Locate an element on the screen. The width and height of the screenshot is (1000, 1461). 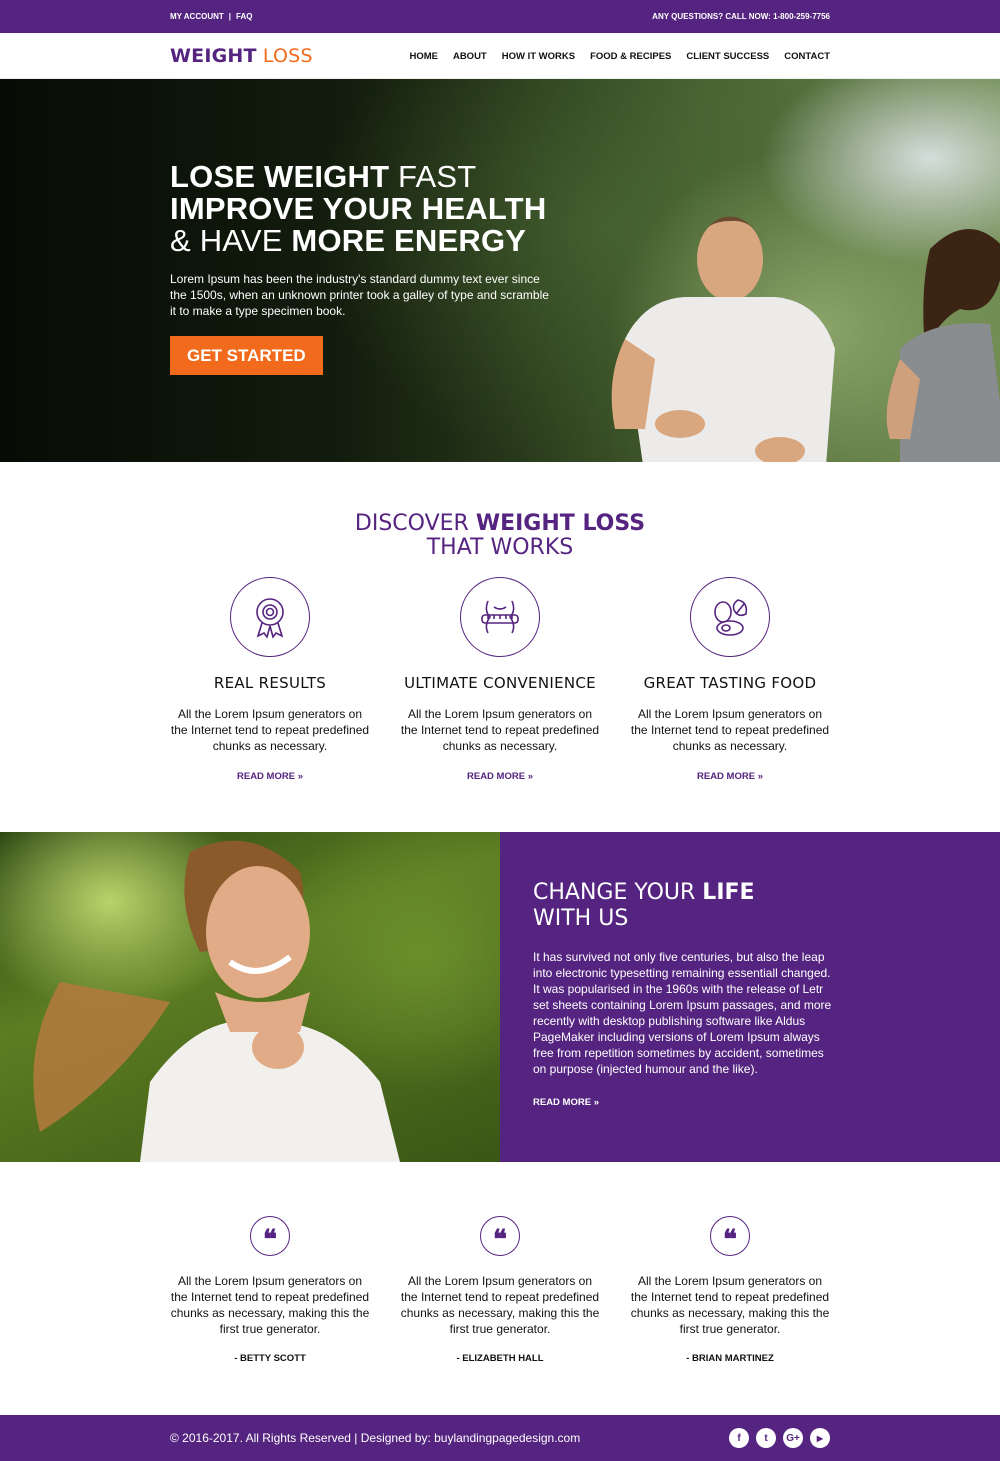
woman-figure is located at coordinates (216, 1001).